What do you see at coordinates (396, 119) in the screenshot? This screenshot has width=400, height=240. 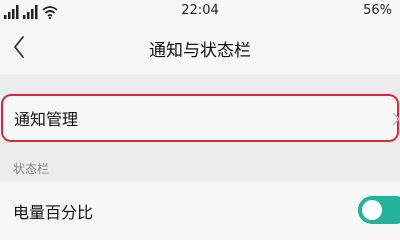 I see `chevron-right-icon` at bounding box center [396, 119].